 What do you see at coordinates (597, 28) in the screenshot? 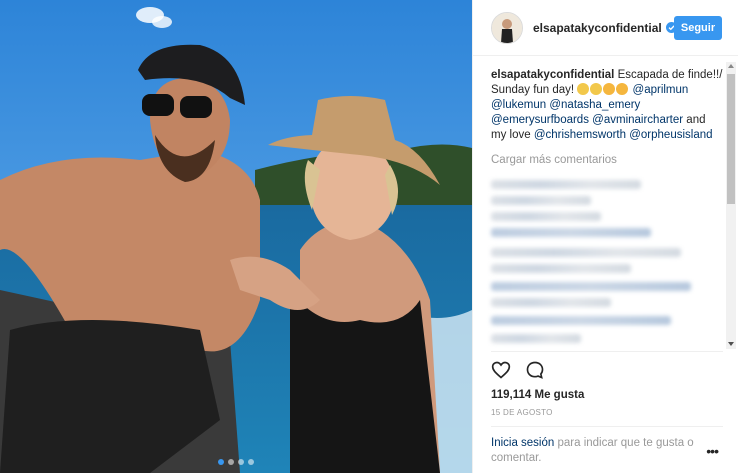
I see `username-link: elsapatakyconfidential` at bounding box center [597, 28].